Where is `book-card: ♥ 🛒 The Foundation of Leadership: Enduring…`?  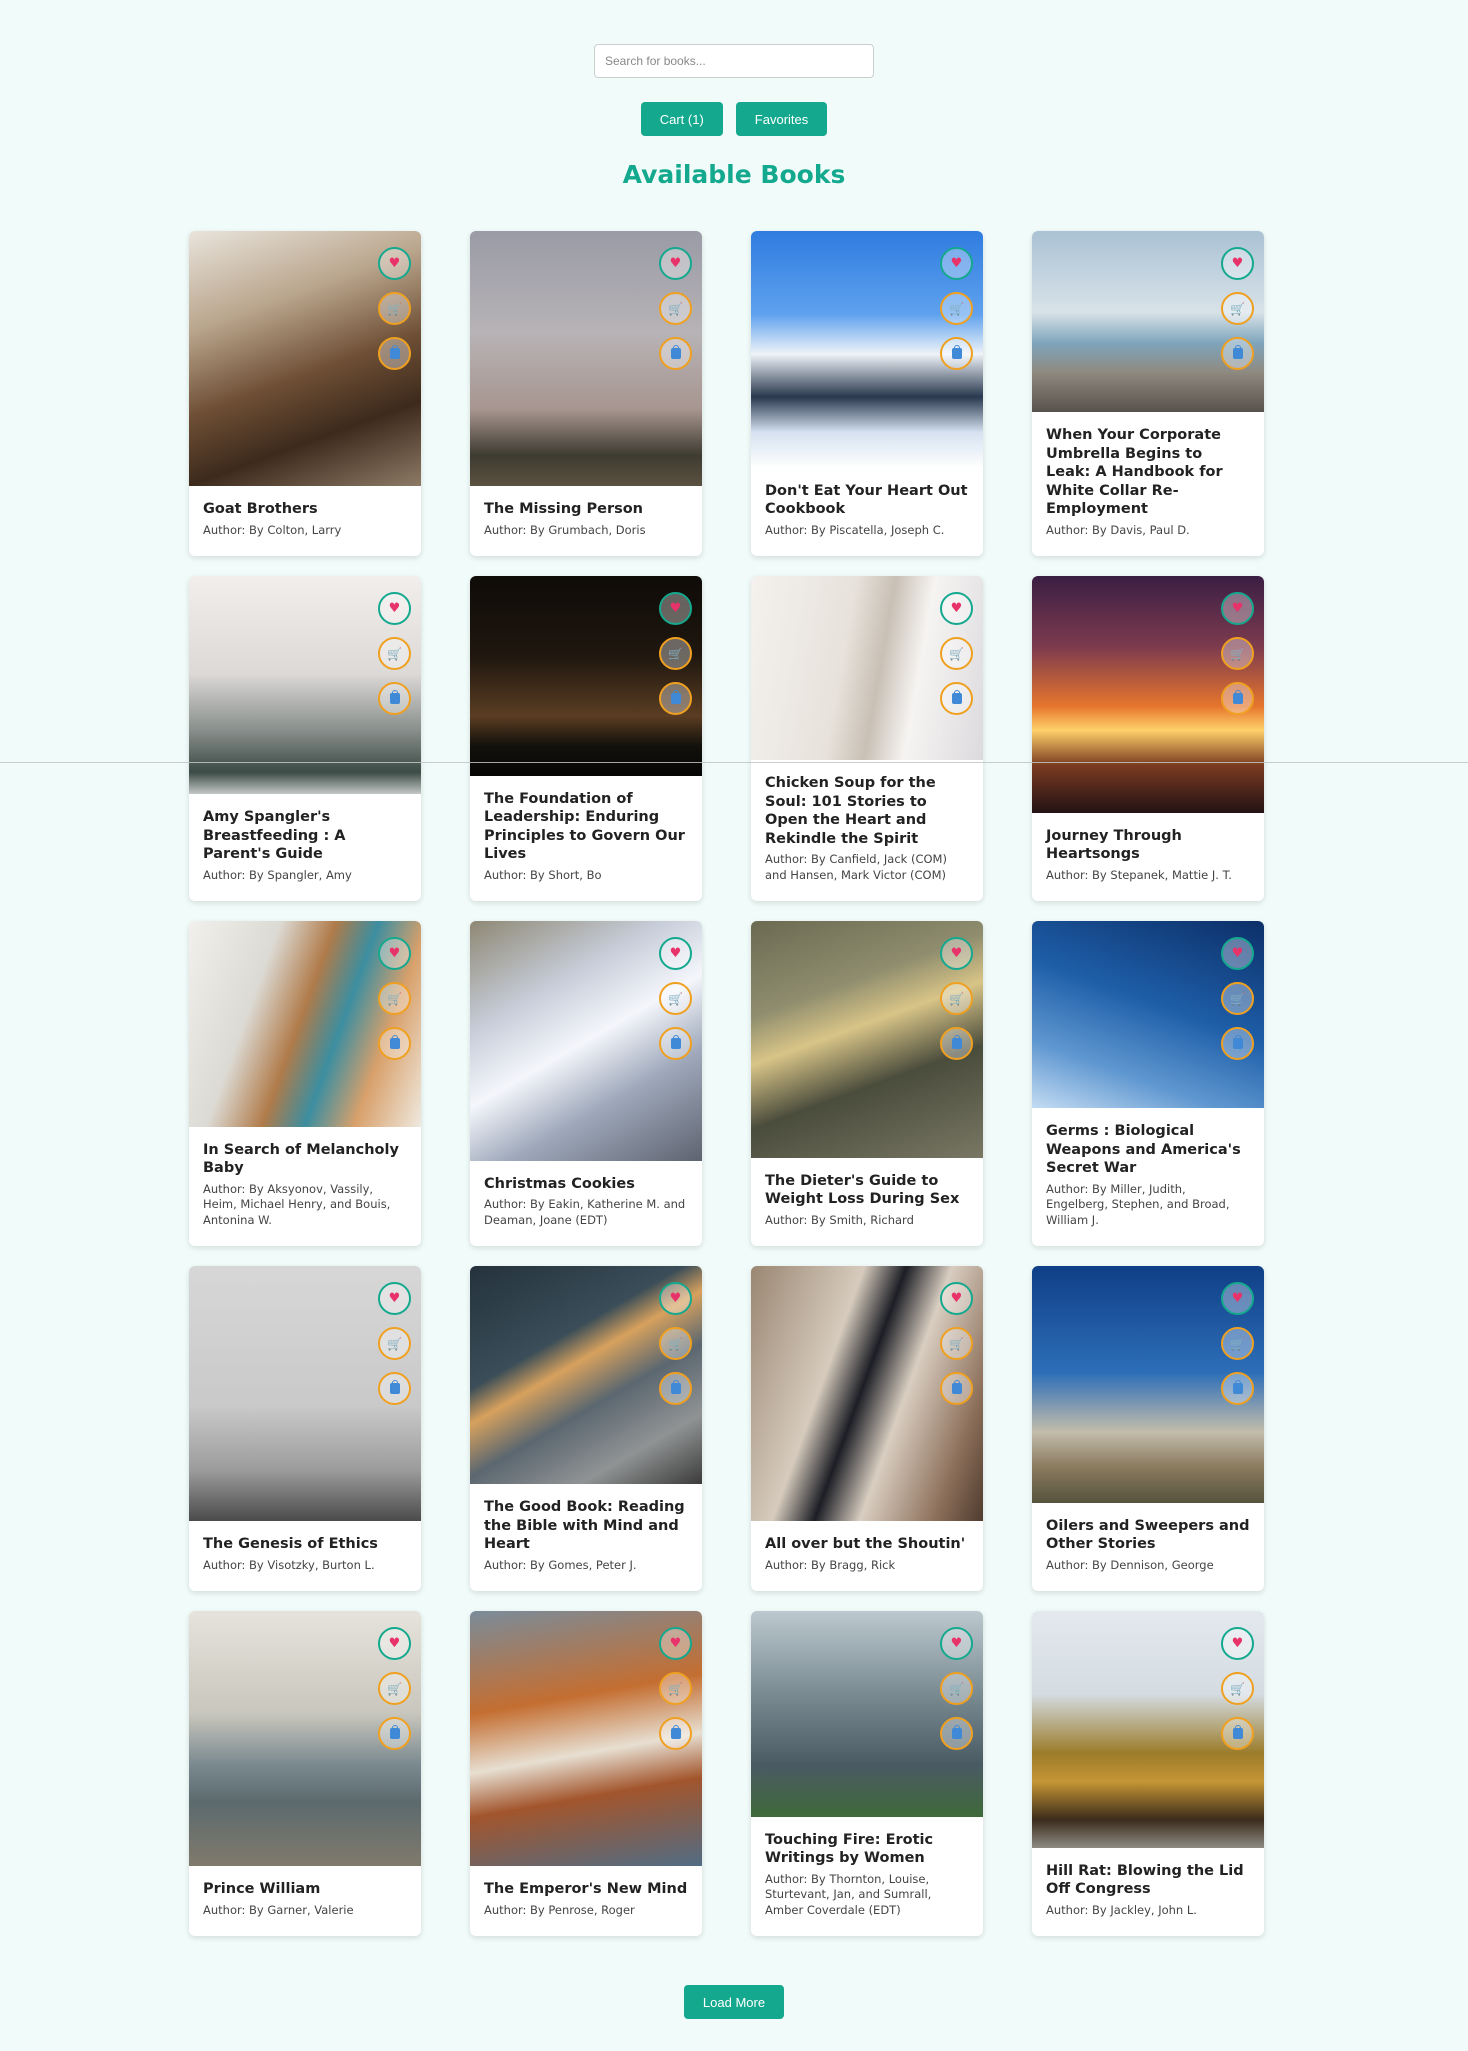 book-card: ♥ 🛒 The Foundation of Leadership: Enduring… is located at coordinates (586, 738).